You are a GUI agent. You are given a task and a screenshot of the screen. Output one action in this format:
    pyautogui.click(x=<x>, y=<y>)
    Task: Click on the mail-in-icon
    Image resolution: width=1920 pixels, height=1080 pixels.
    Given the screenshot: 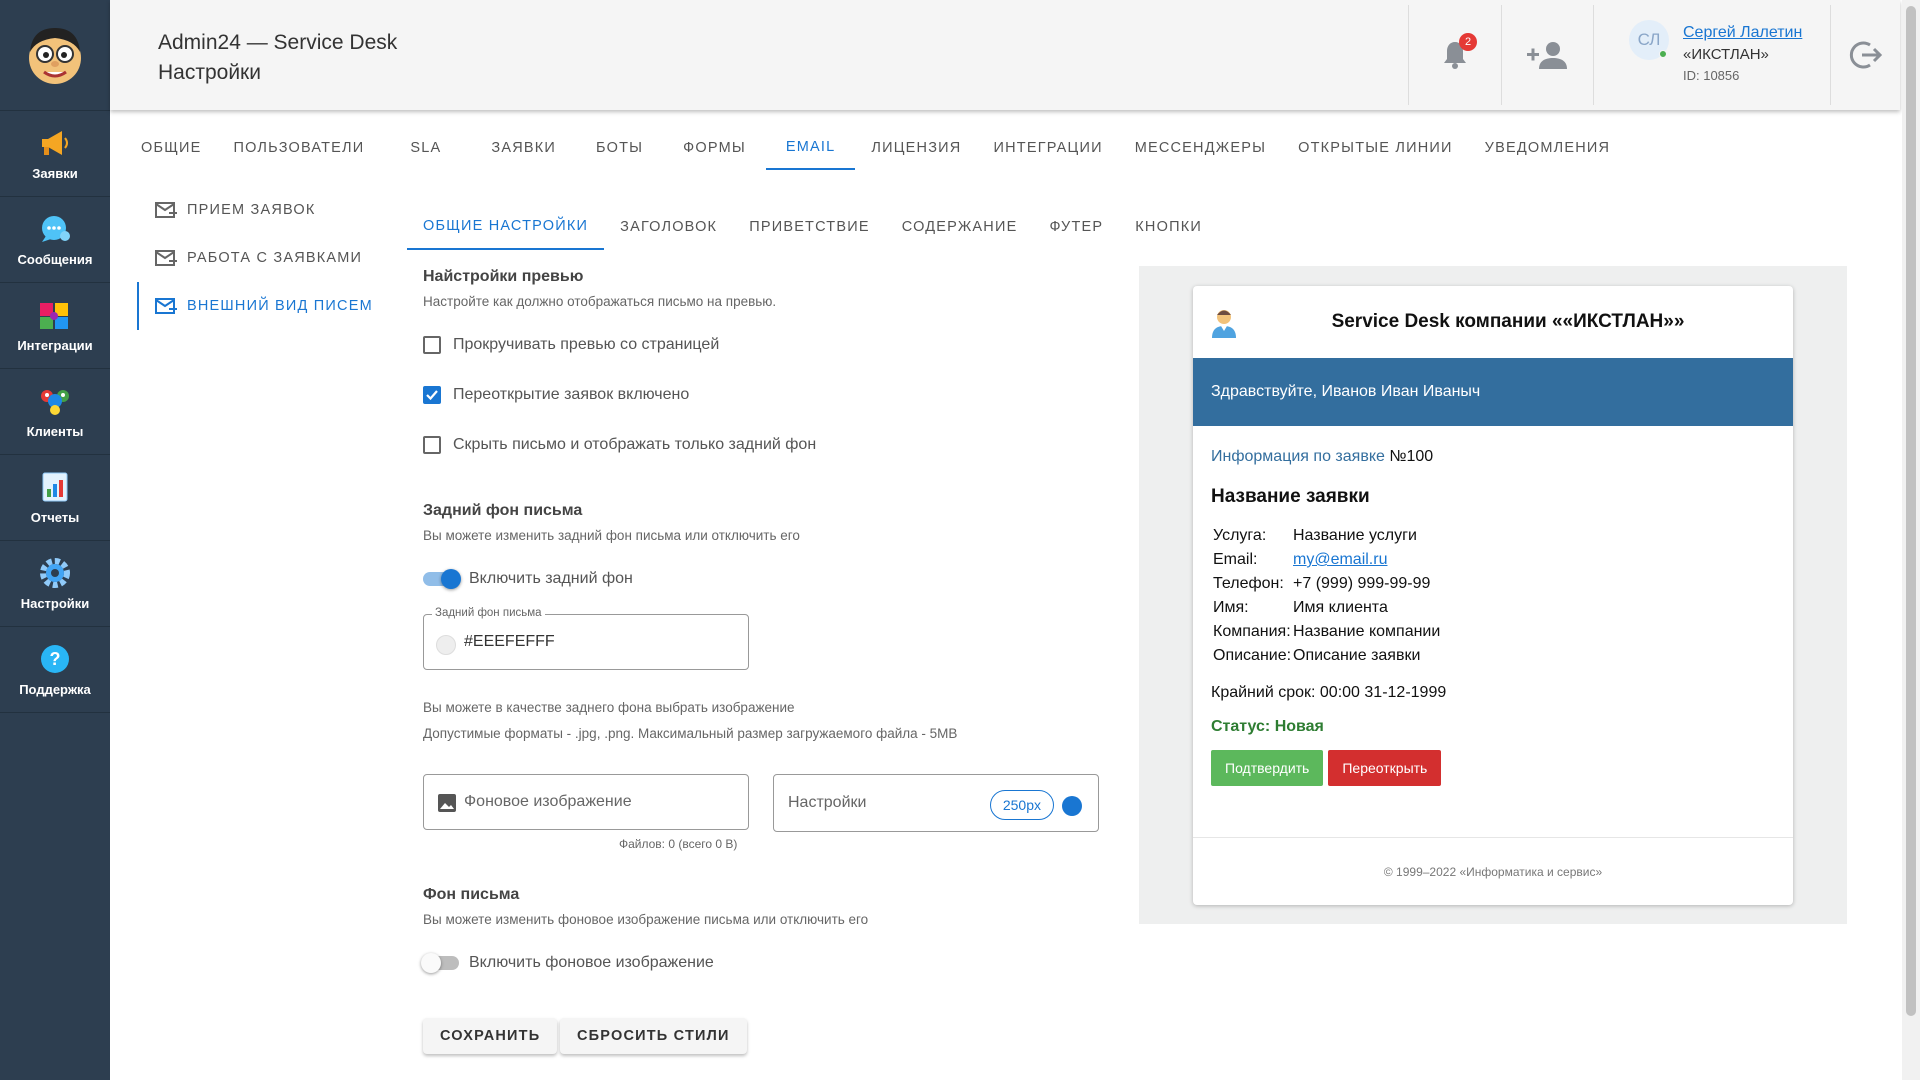 What is the action you would take?
    pyautogui.click(x=166, y=210)
    